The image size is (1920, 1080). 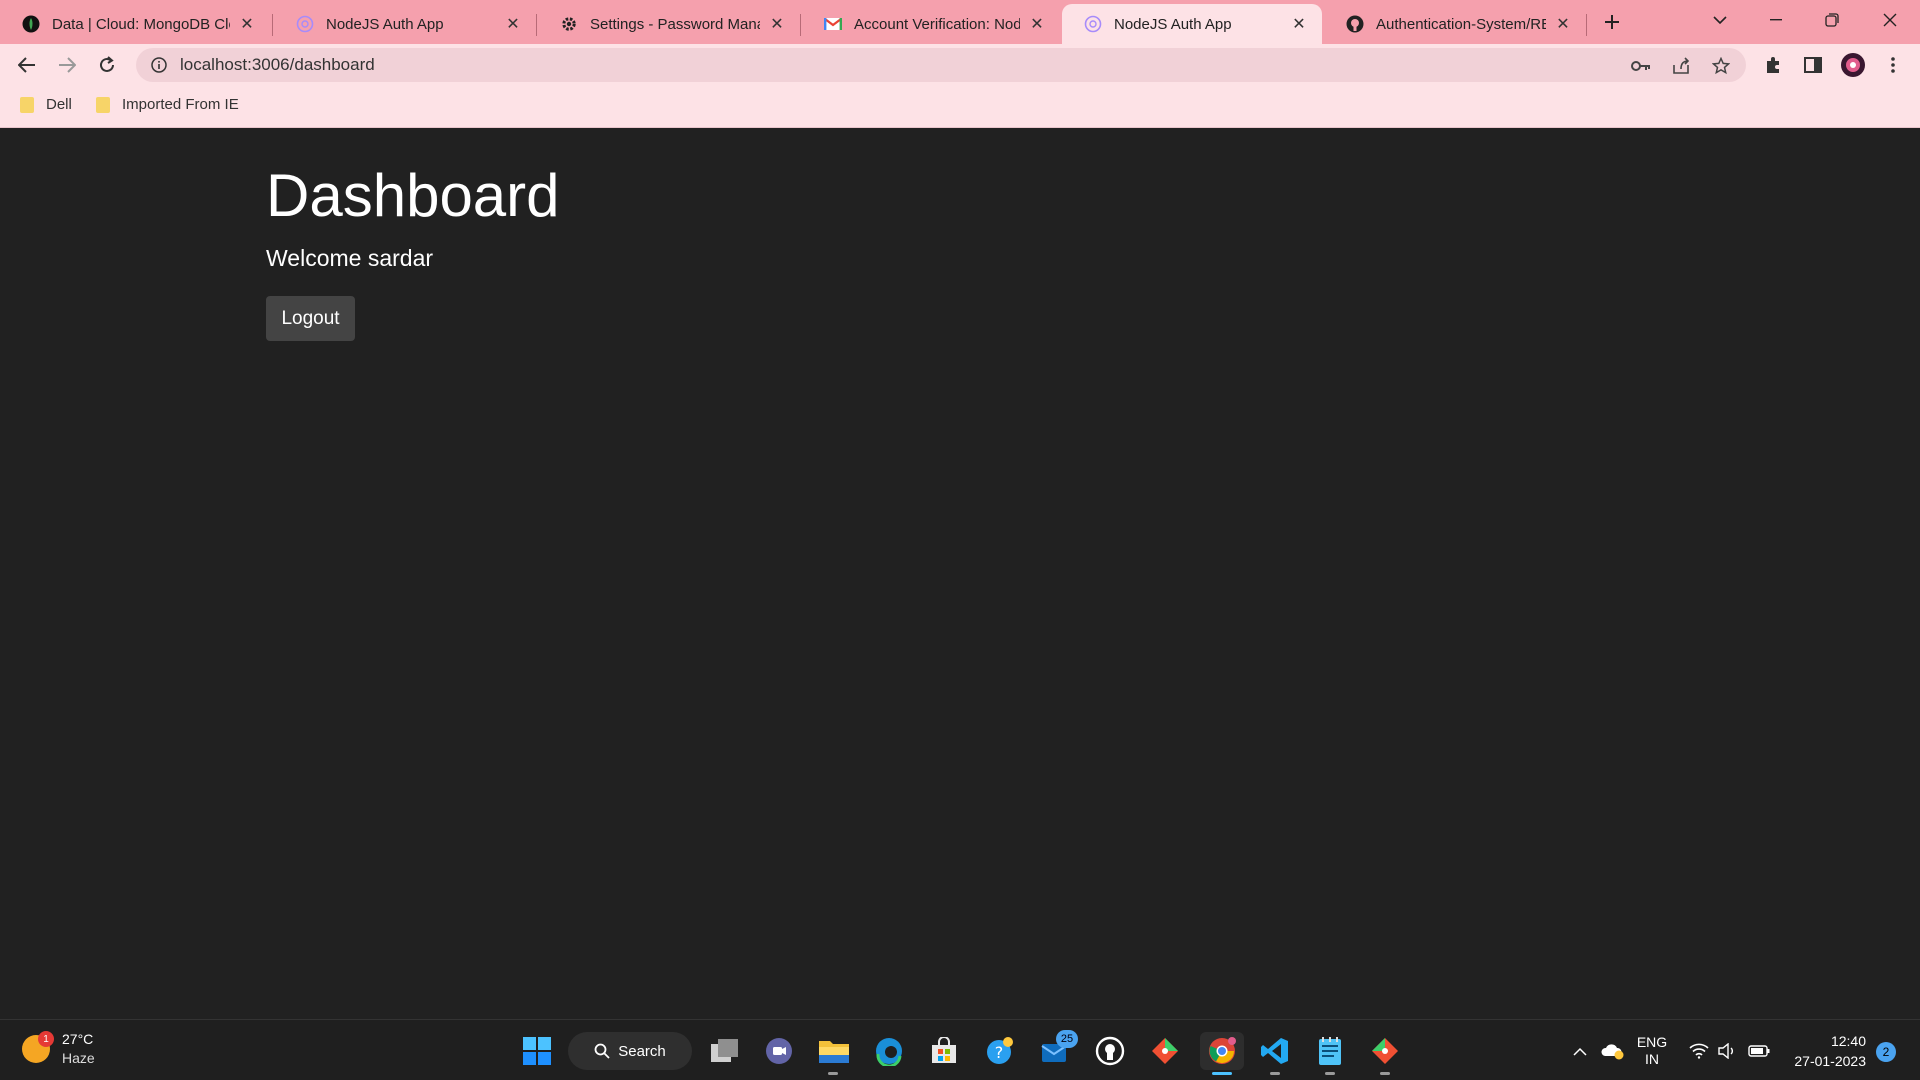 I want to click on bookmarks-bar: Dell Imported From IE, so click(x=960, y=107).